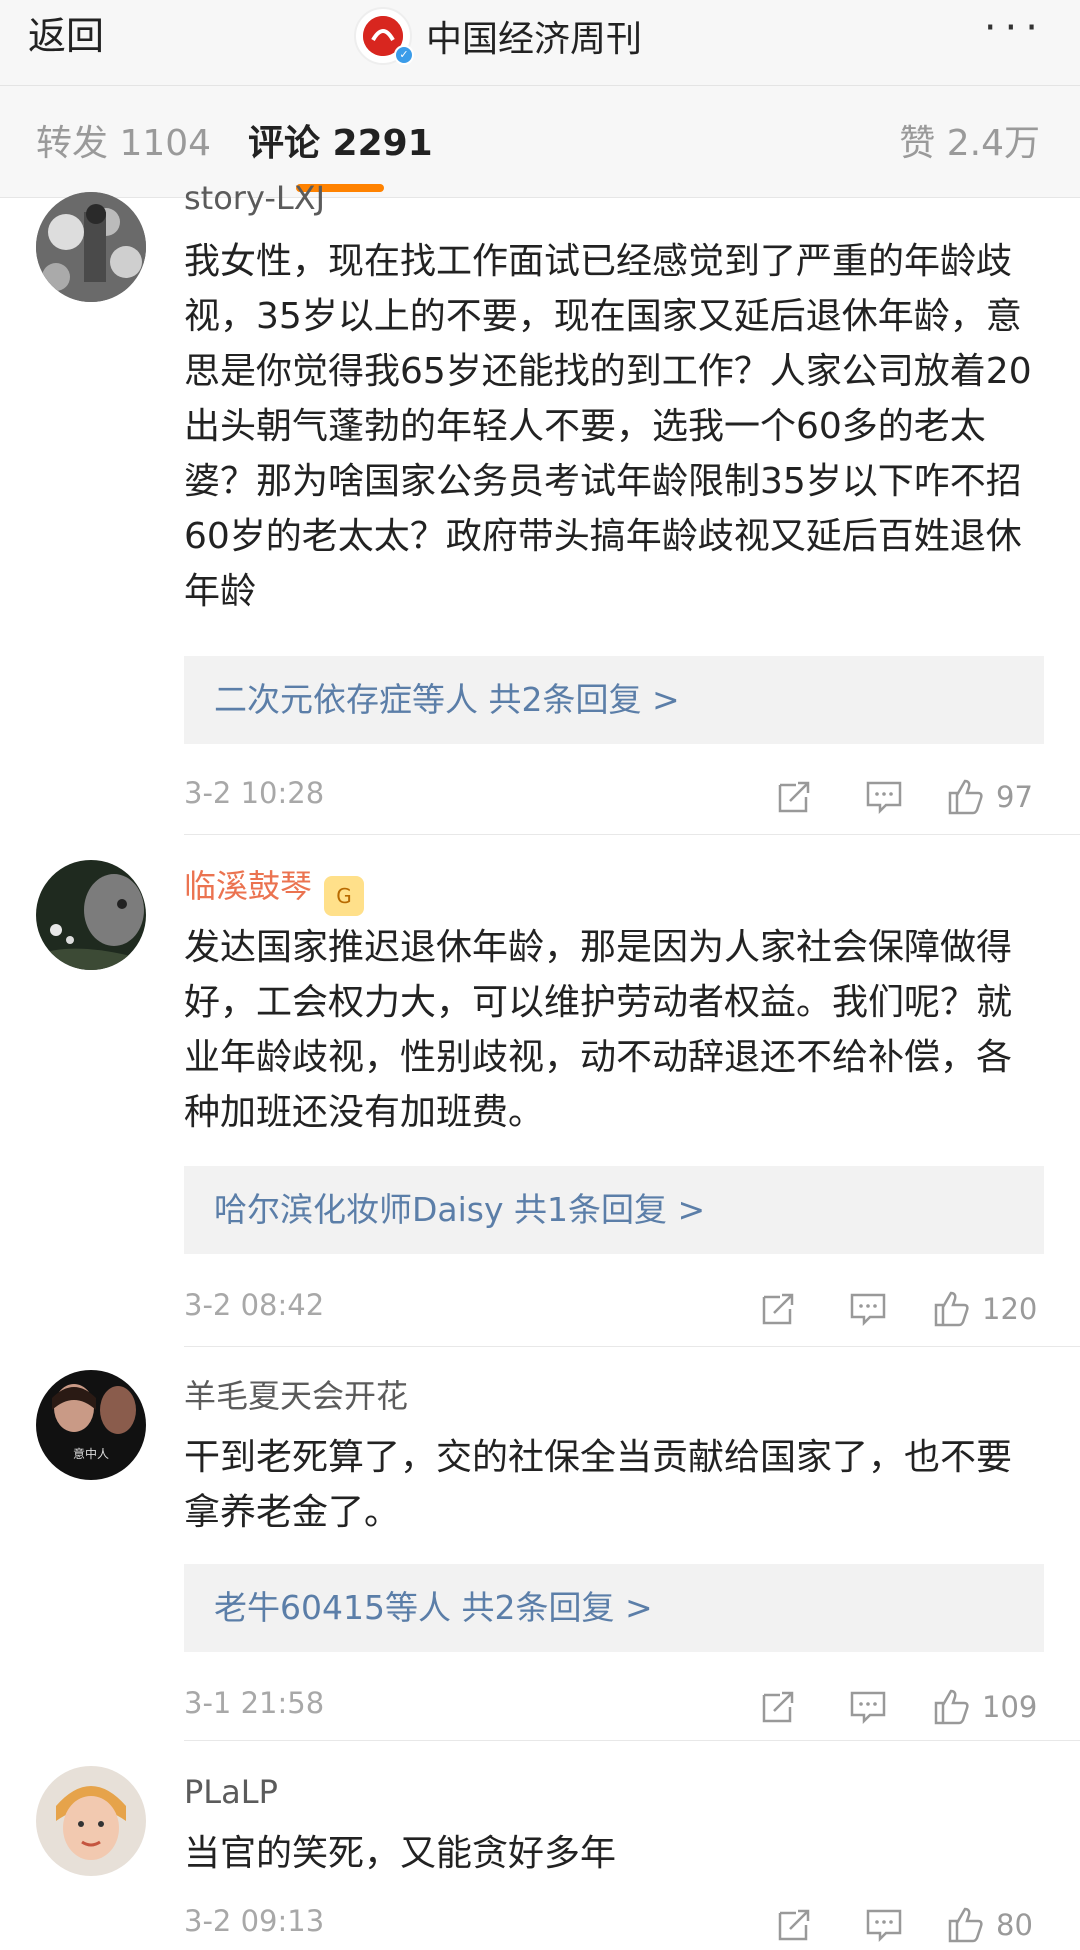 The height and width of the screenshot is (1950, 1080). I want to click on top-nav-bar: 返回 ✓ 中国经济周刊 ···, so click(540, 43).